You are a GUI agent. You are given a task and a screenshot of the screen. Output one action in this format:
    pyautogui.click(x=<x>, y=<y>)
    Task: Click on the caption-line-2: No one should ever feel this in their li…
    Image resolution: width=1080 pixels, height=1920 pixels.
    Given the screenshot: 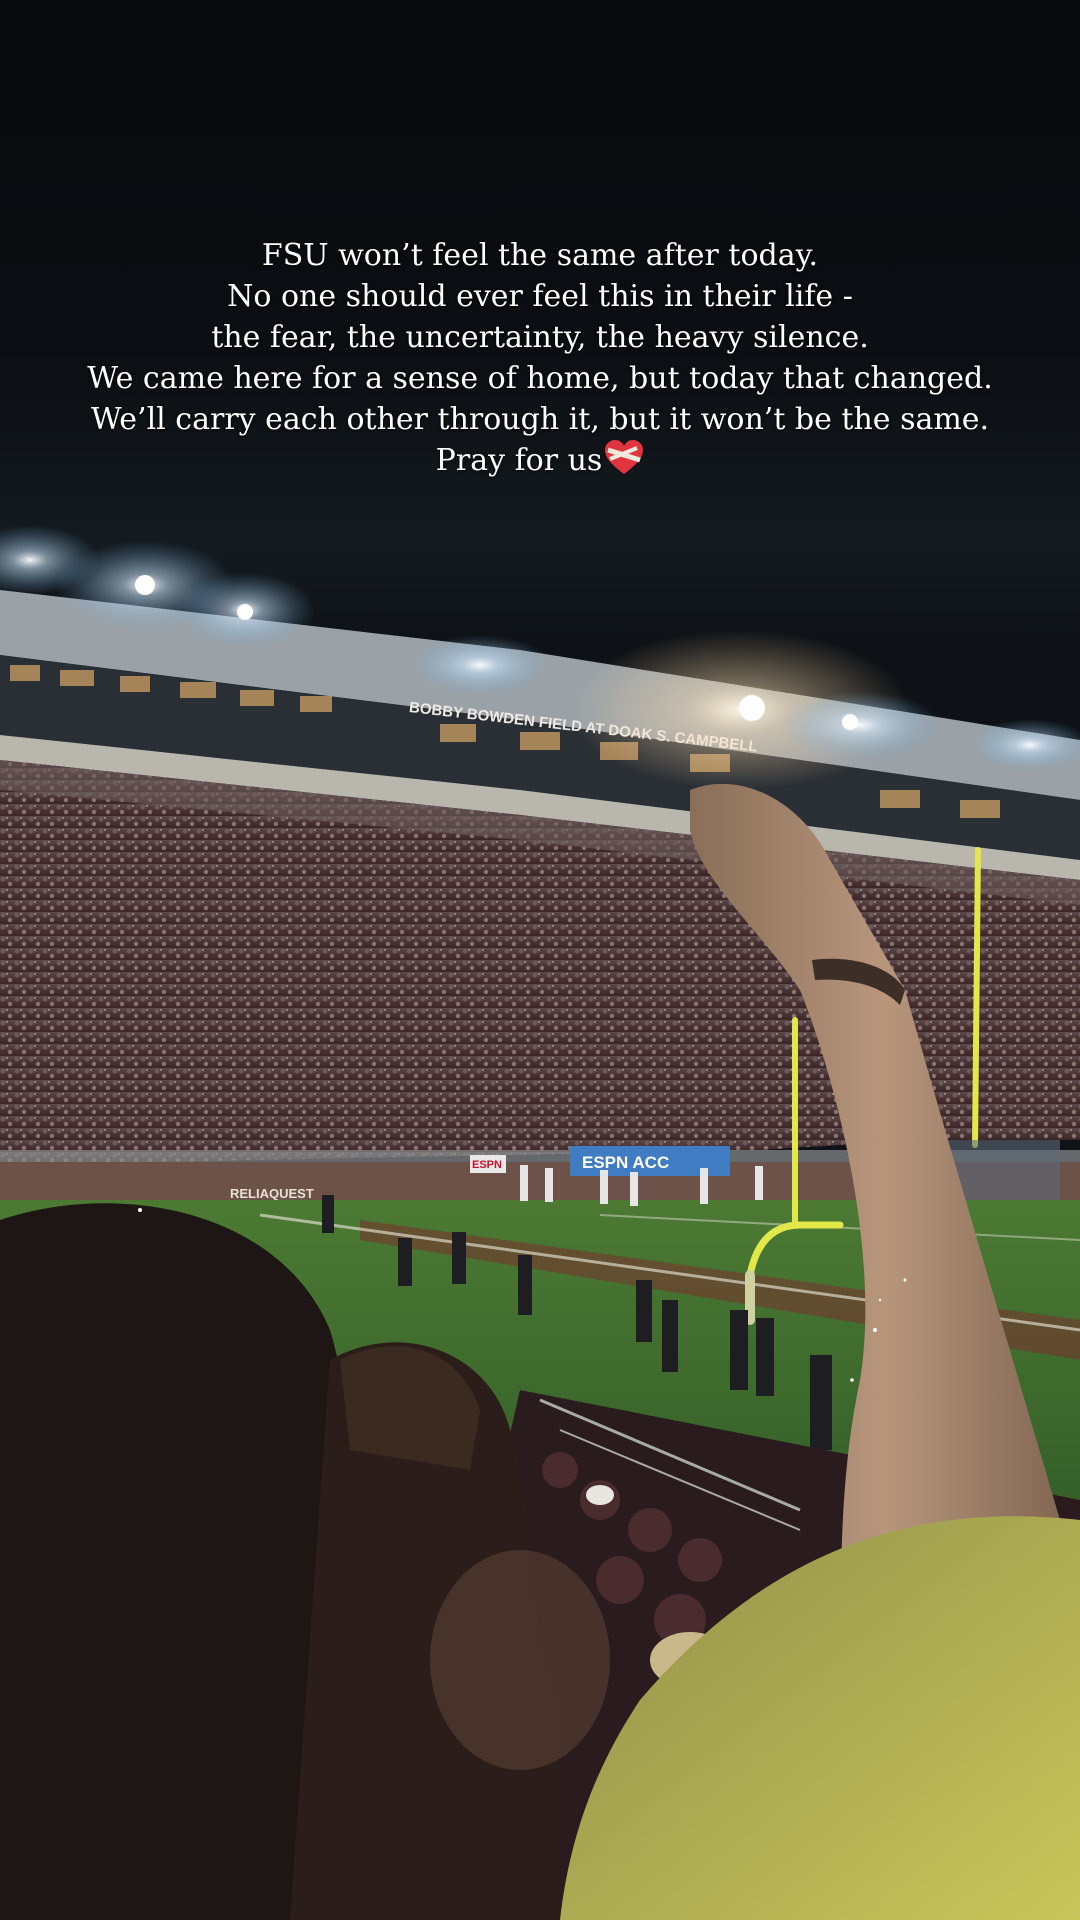 What is the action you would take?
    pyautogui.click(x=540, y=296)
    